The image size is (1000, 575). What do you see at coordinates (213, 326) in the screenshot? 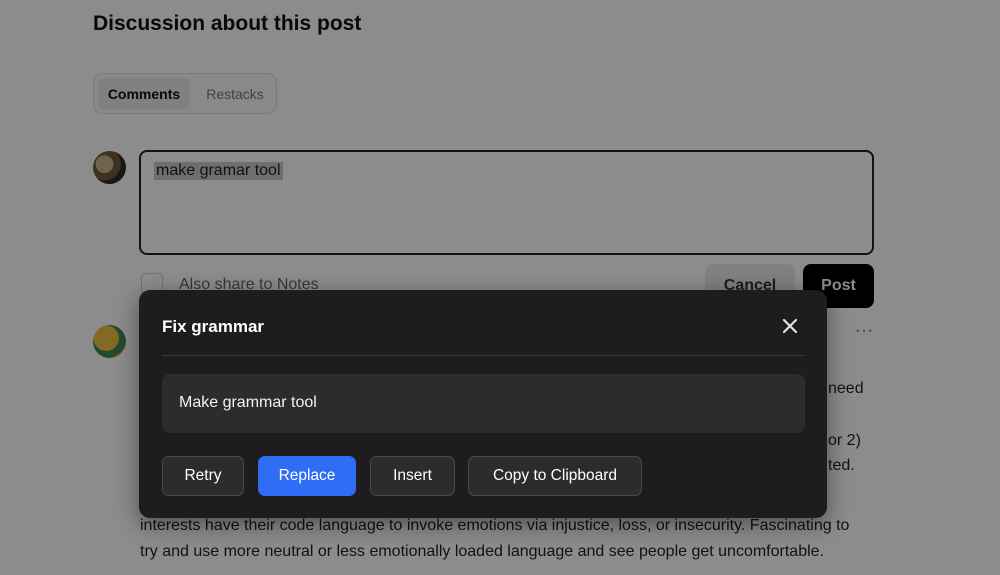
I see `dialog-title: Fix grammar` at bounding box center [213, 326].